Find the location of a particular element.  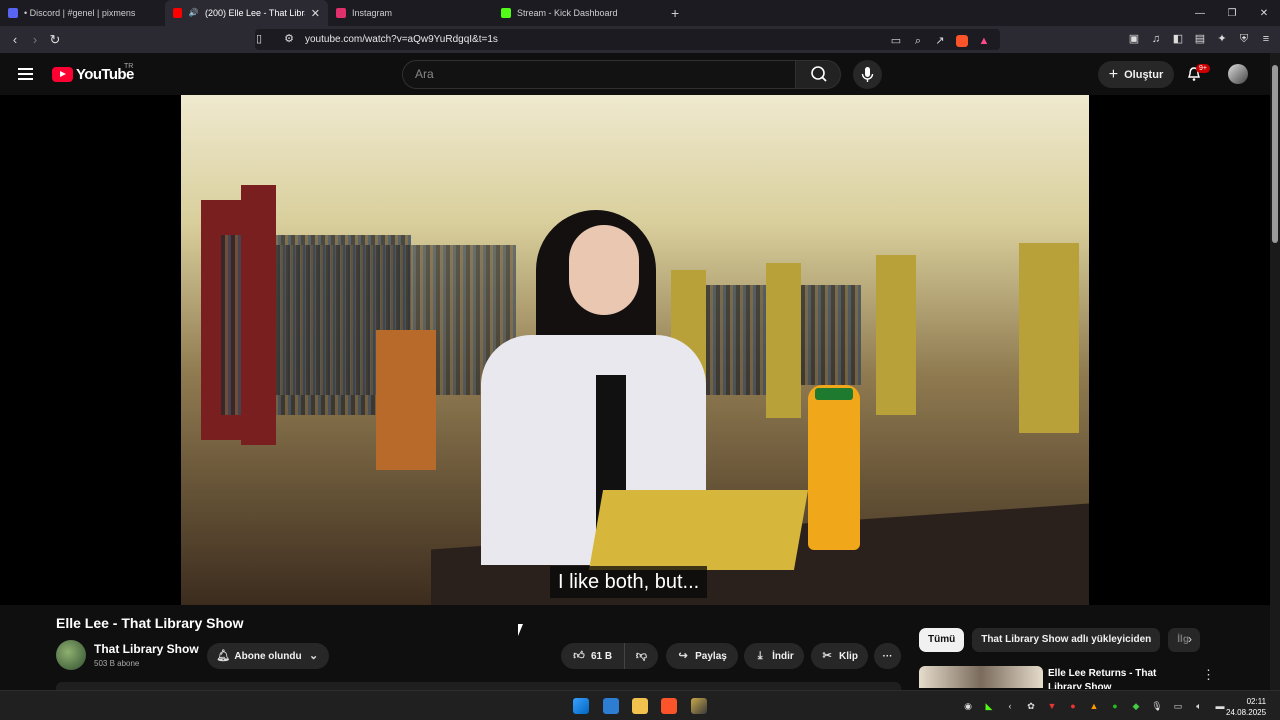

search-button is located at coordinates (818, 74).